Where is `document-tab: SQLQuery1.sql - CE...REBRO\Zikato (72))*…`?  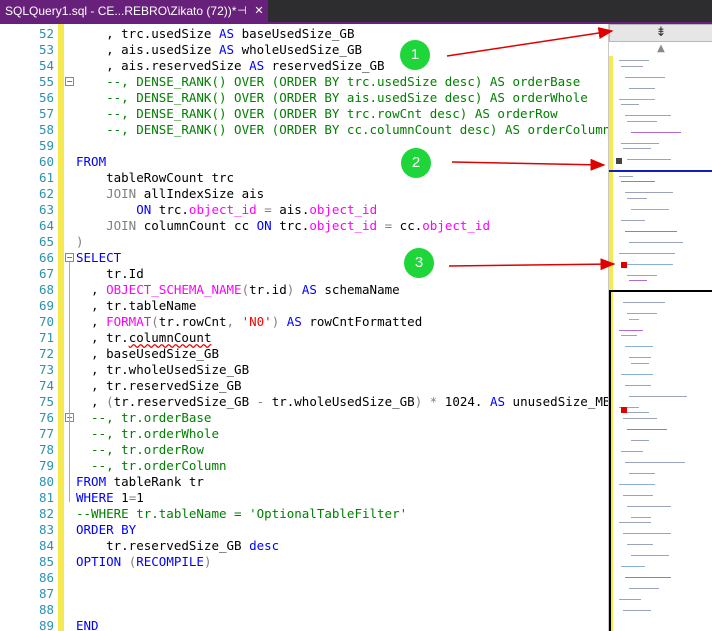 document-tab: SQLQuery1.sql - CE...REBRO\Zikato (72))*… is located at coordinates (134, 11).